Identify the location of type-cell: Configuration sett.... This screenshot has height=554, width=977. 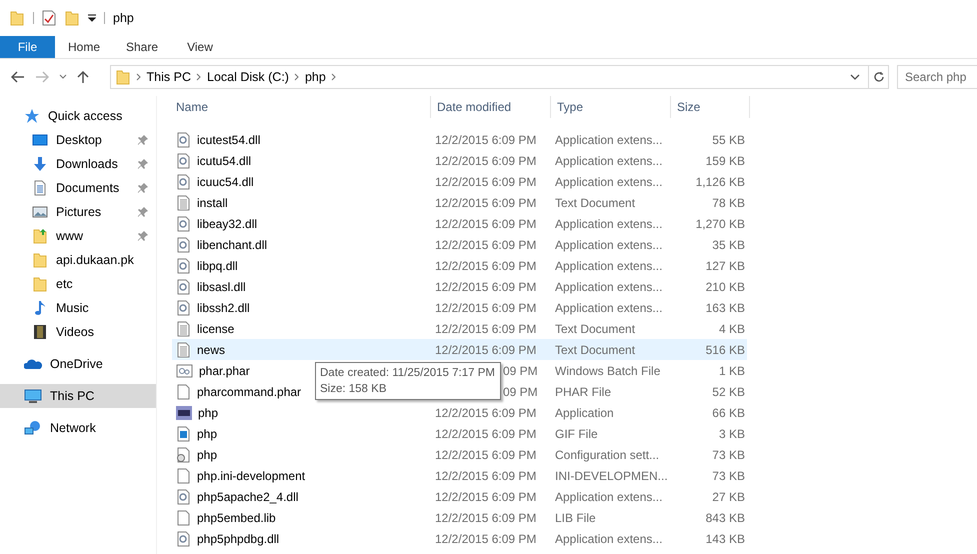
(607, 455).